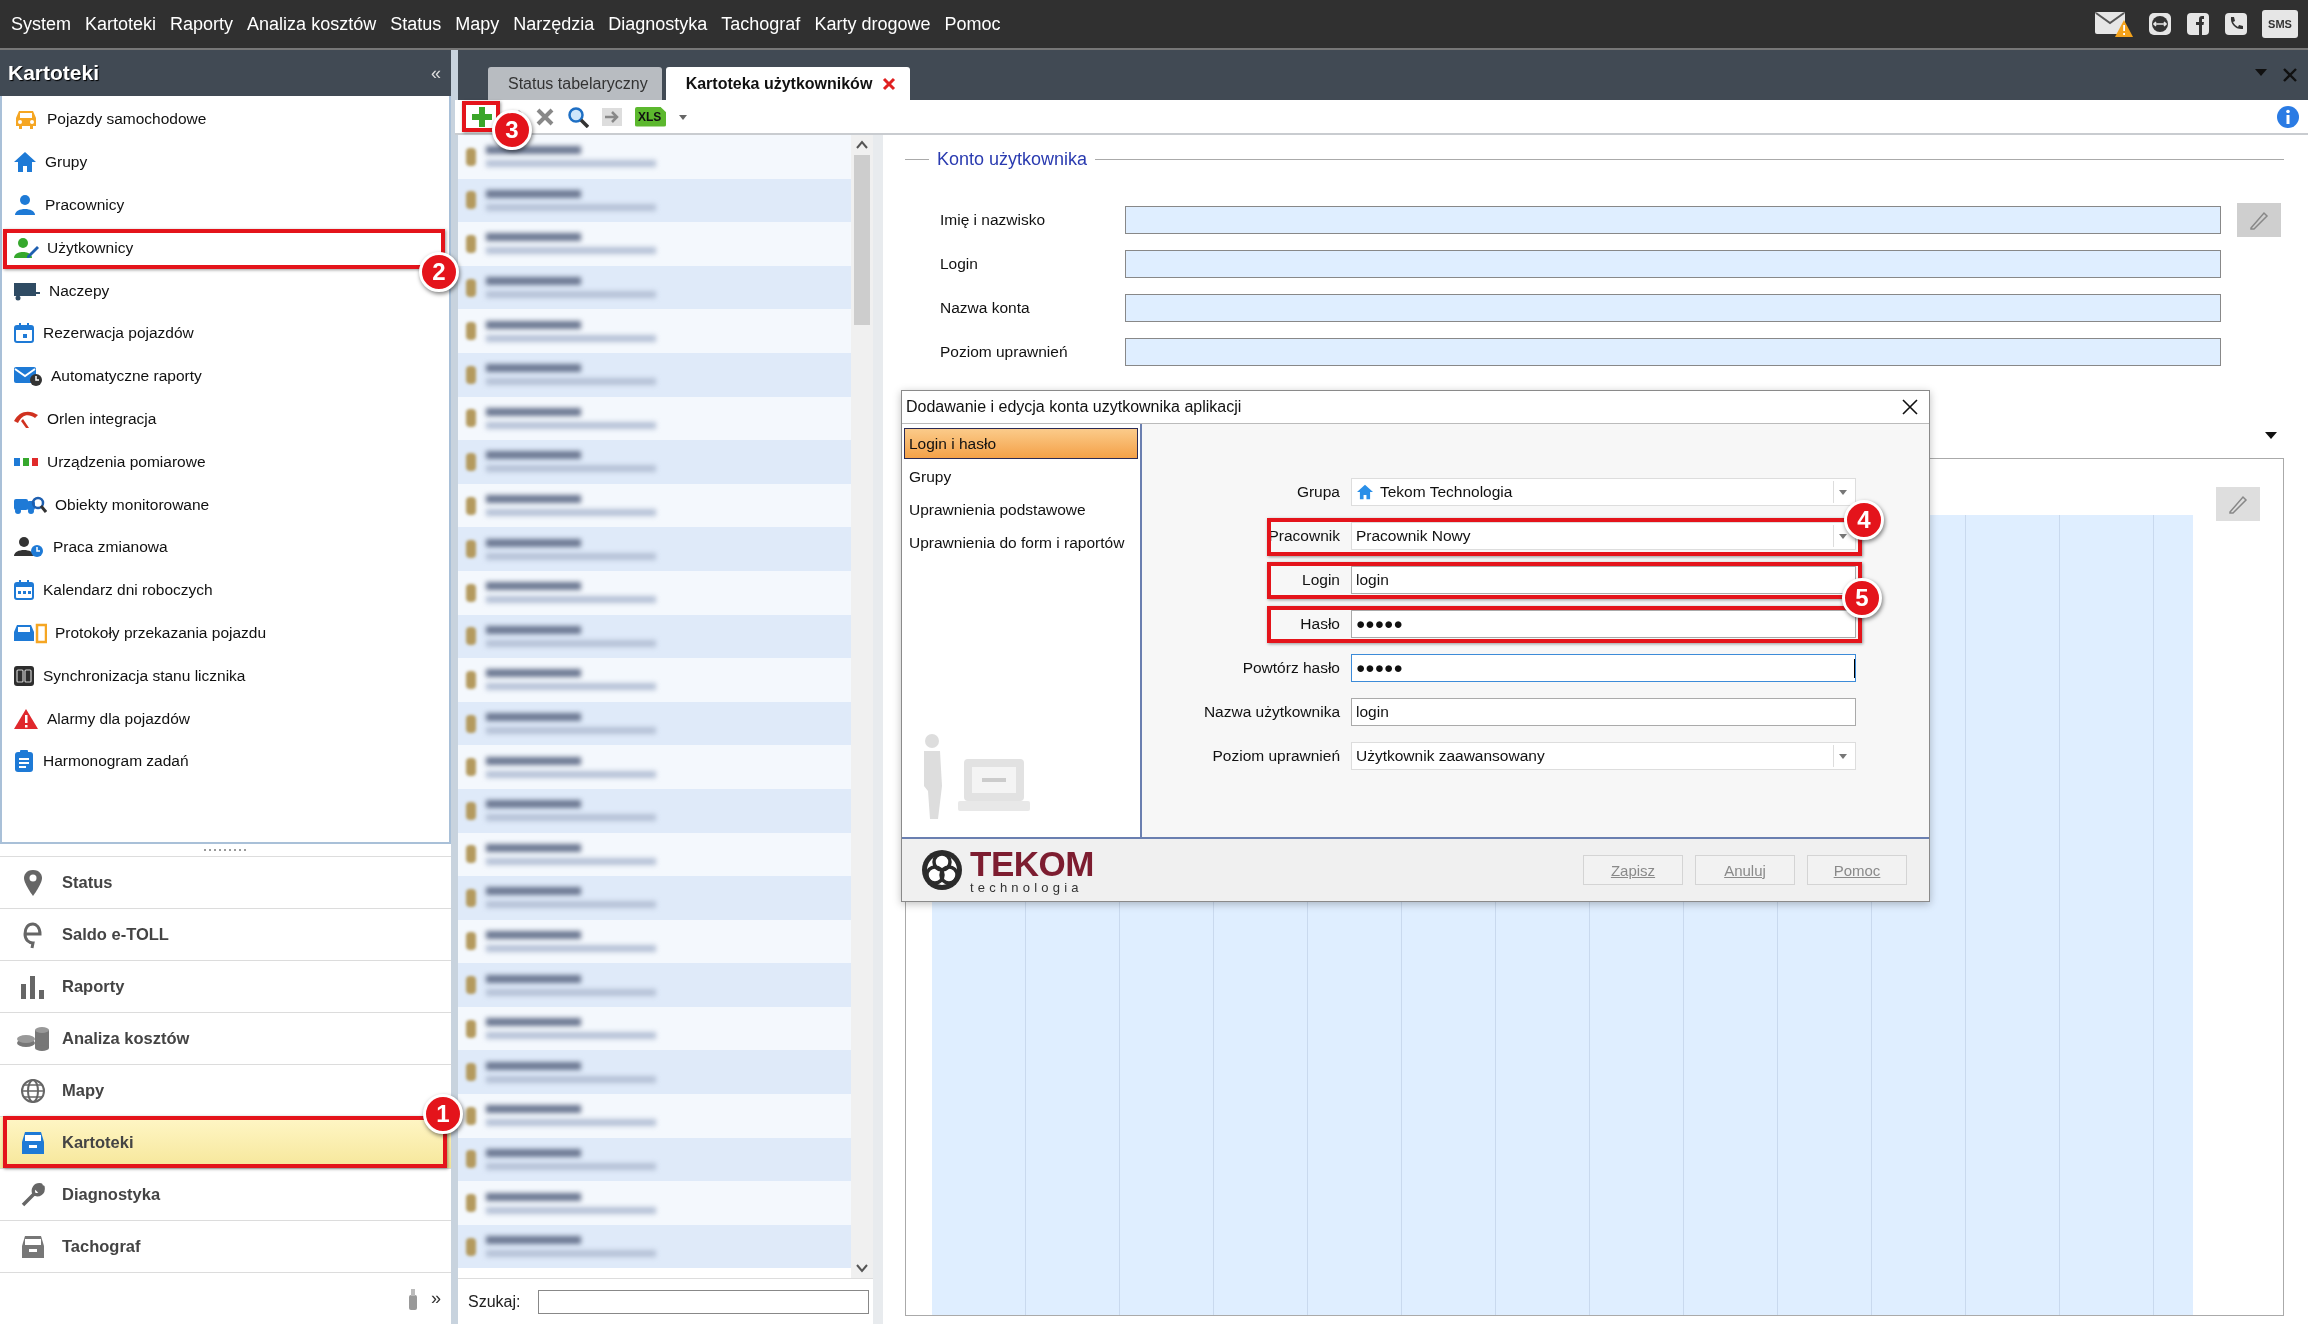 Image resolution: width=2308 pixels, height=1324 pixels. What do you see at coordinates (683, 116) in the screenshot?
I see `caret-icon` at bounding box center [683, 116].